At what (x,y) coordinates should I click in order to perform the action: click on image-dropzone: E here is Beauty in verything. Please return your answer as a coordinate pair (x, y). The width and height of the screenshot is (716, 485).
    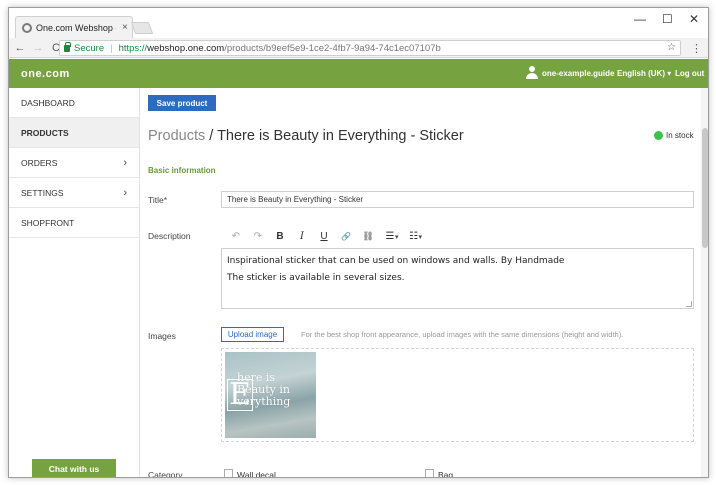
    Looking at the image, I should click on (457, 395).